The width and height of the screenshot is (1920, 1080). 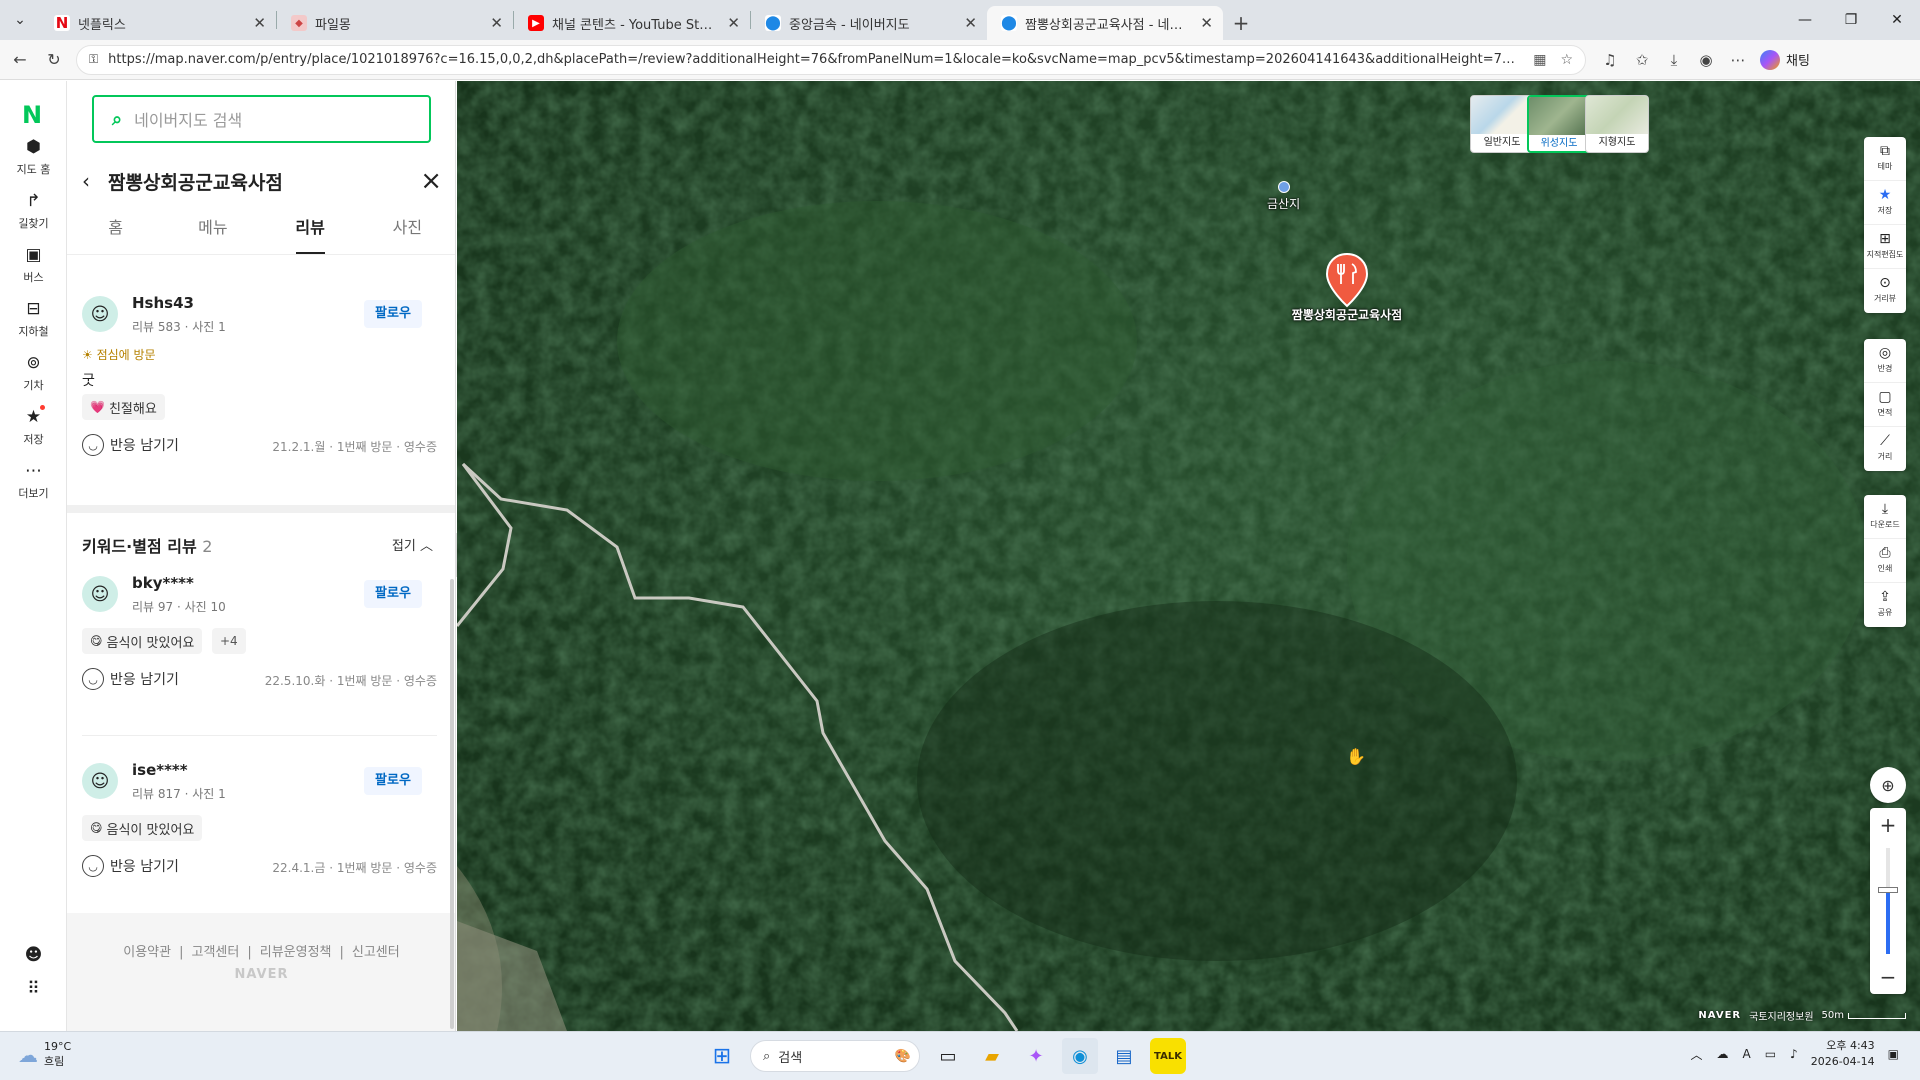 What do you see at coordinates (1851, 20) in the screenshot?
I see `restore-icon: ❐` at bounding box center [1851, 20].